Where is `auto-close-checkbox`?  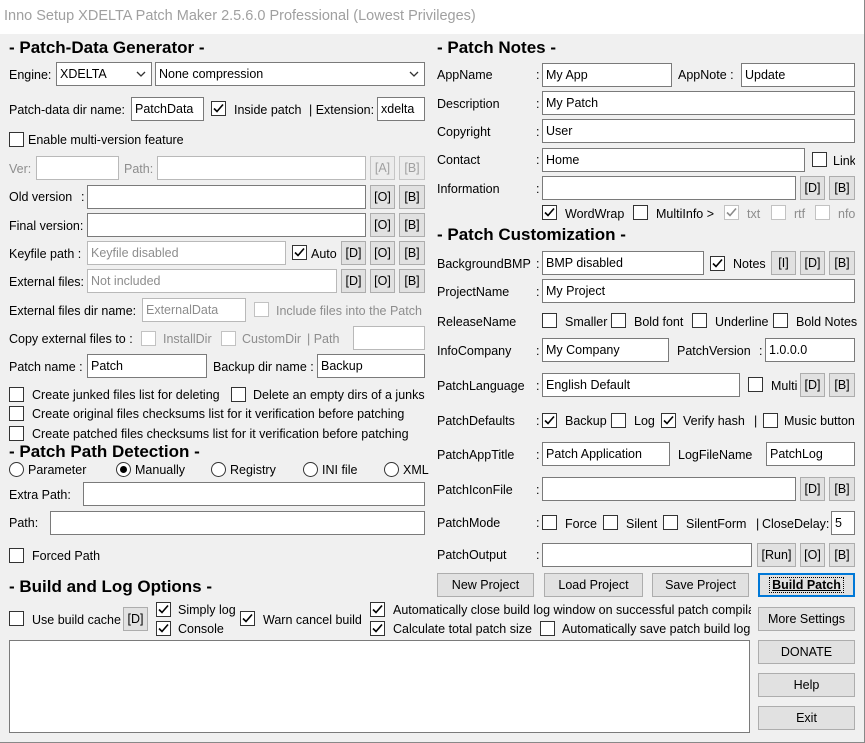
auto-close-checkbox is located at coordinates (377, 609).